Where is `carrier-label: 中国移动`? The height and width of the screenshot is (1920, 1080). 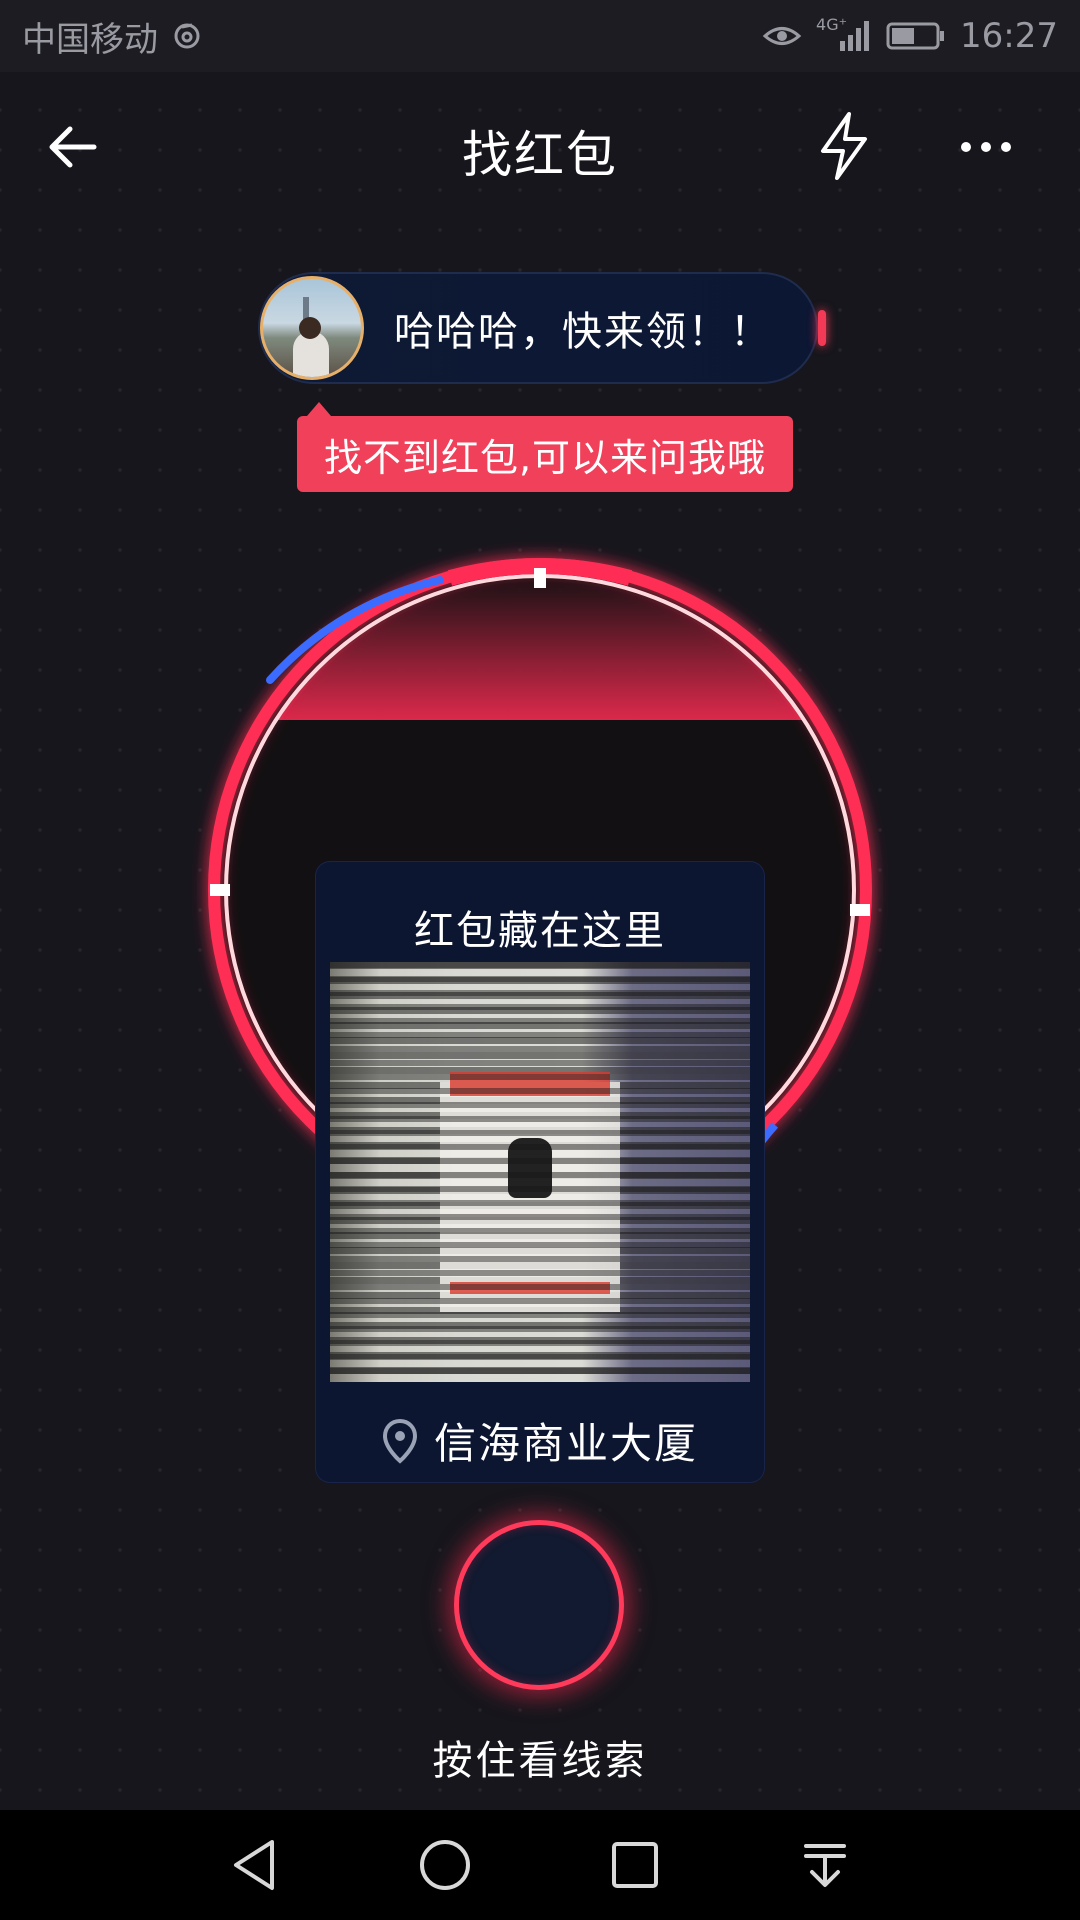 carrier-label: 中国移动 is located at coordinates (90, 39).